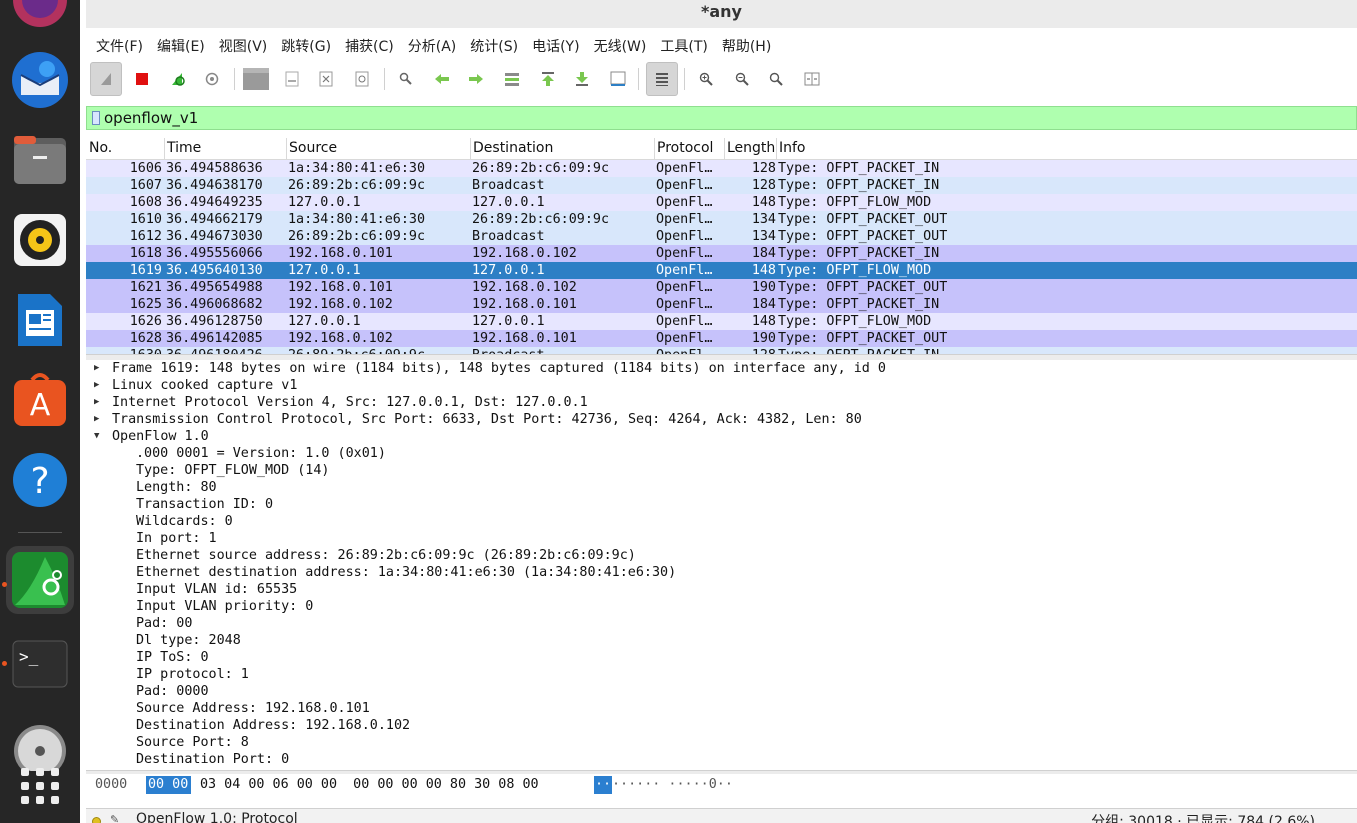 The width and height of the screenshot is (1357, 823). What do you see at coordinates (672, 784) in the screenshot?
I see `ascii-bytes: ······ ·····0··` at bounding box center [672, 784].